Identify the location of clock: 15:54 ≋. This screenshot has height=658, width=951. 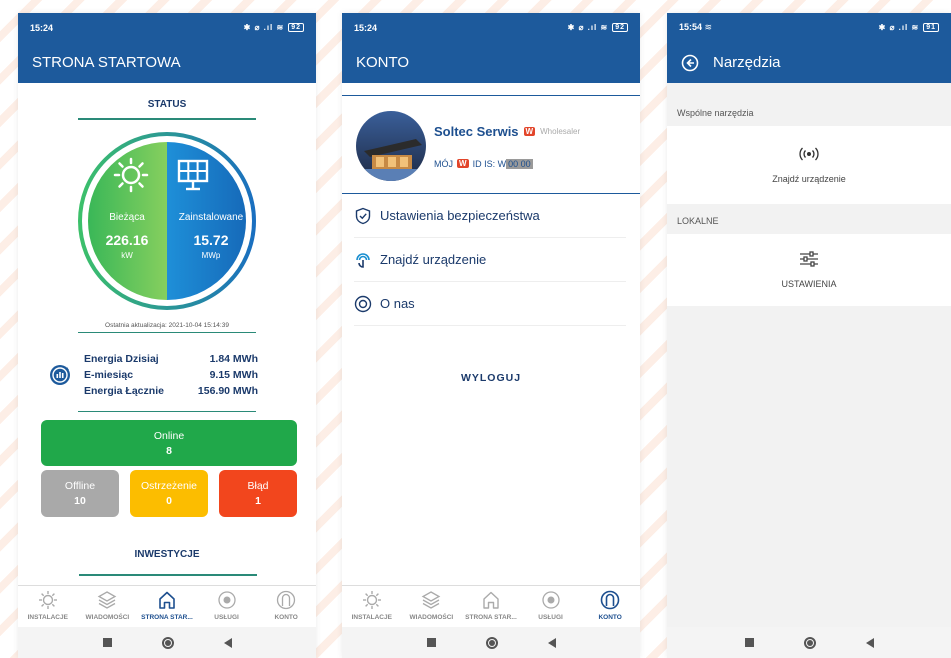
(695, 27).